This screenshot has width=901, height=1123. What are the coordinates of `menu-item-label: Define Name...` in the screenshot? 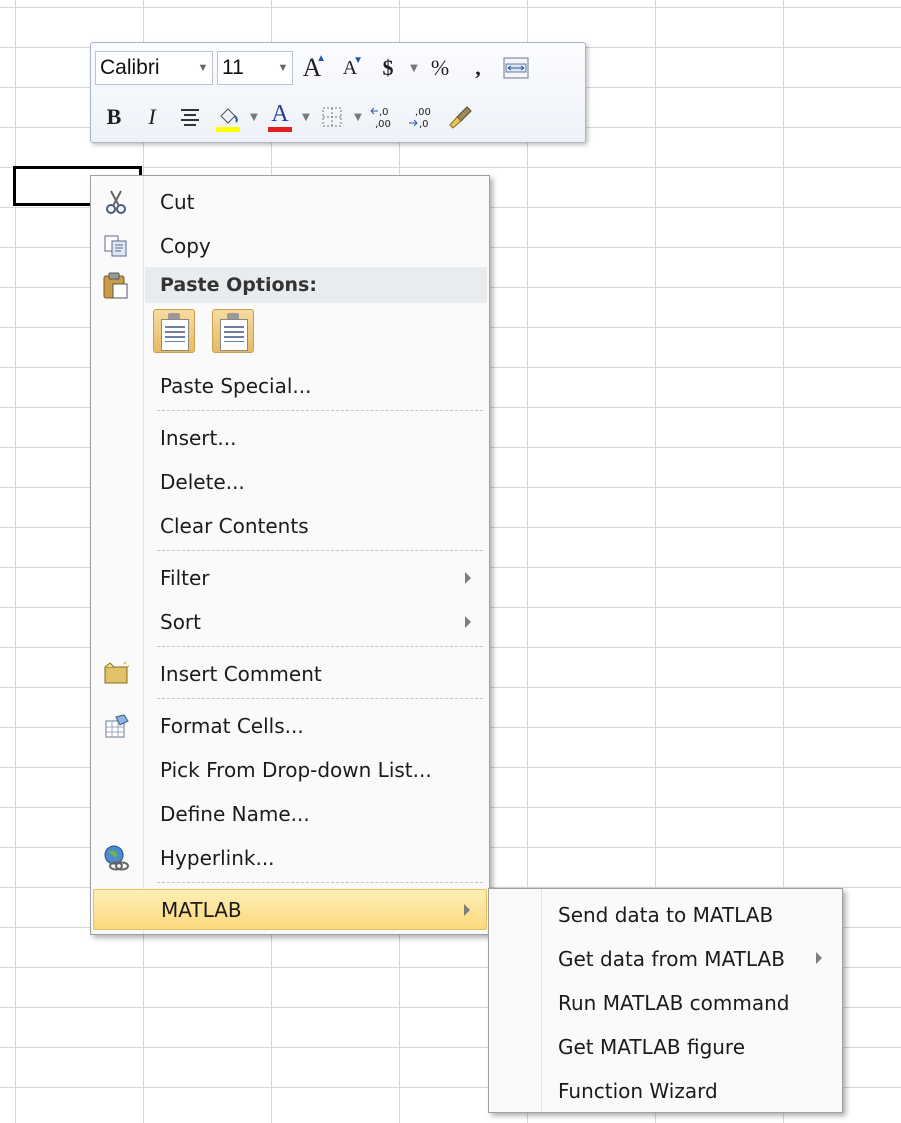 It's located at (235, 814).